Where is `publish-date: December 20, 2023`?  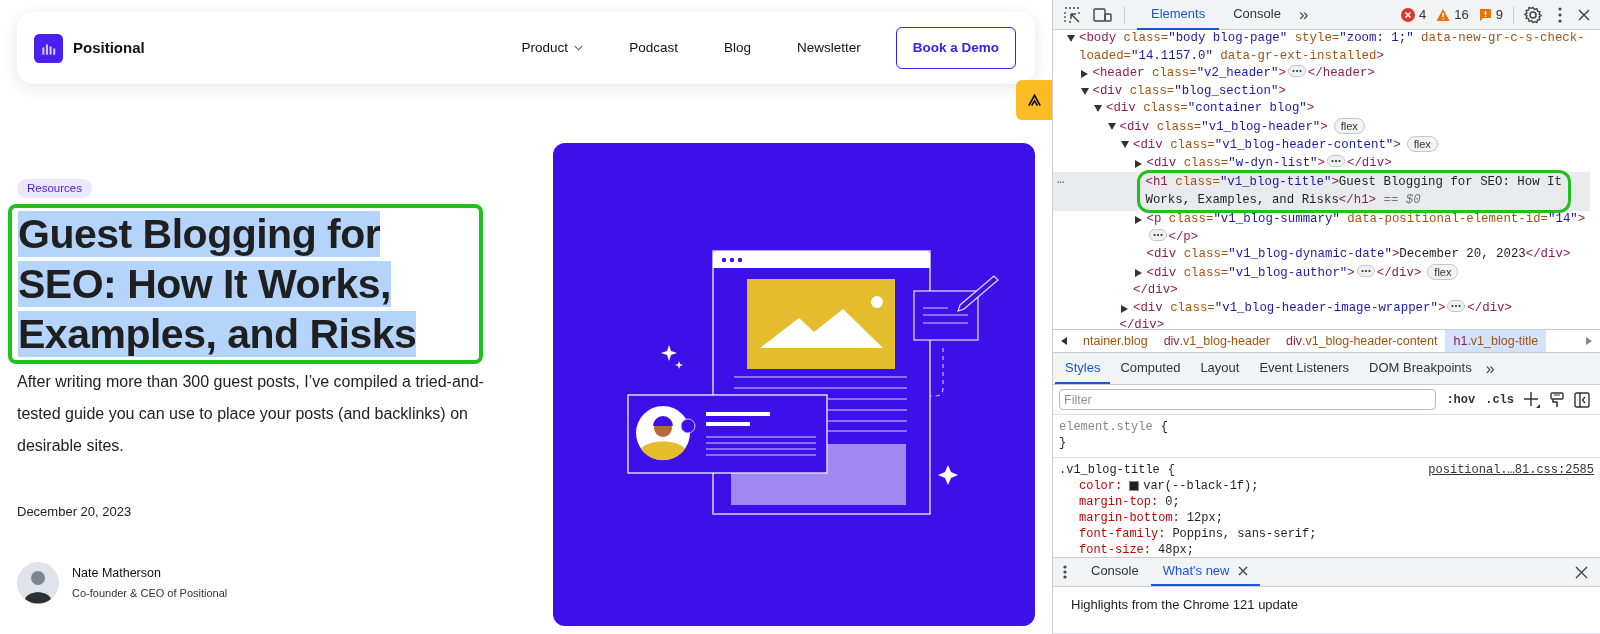 publish-date: December 20, 2023 is located at coordinates (74, 512).